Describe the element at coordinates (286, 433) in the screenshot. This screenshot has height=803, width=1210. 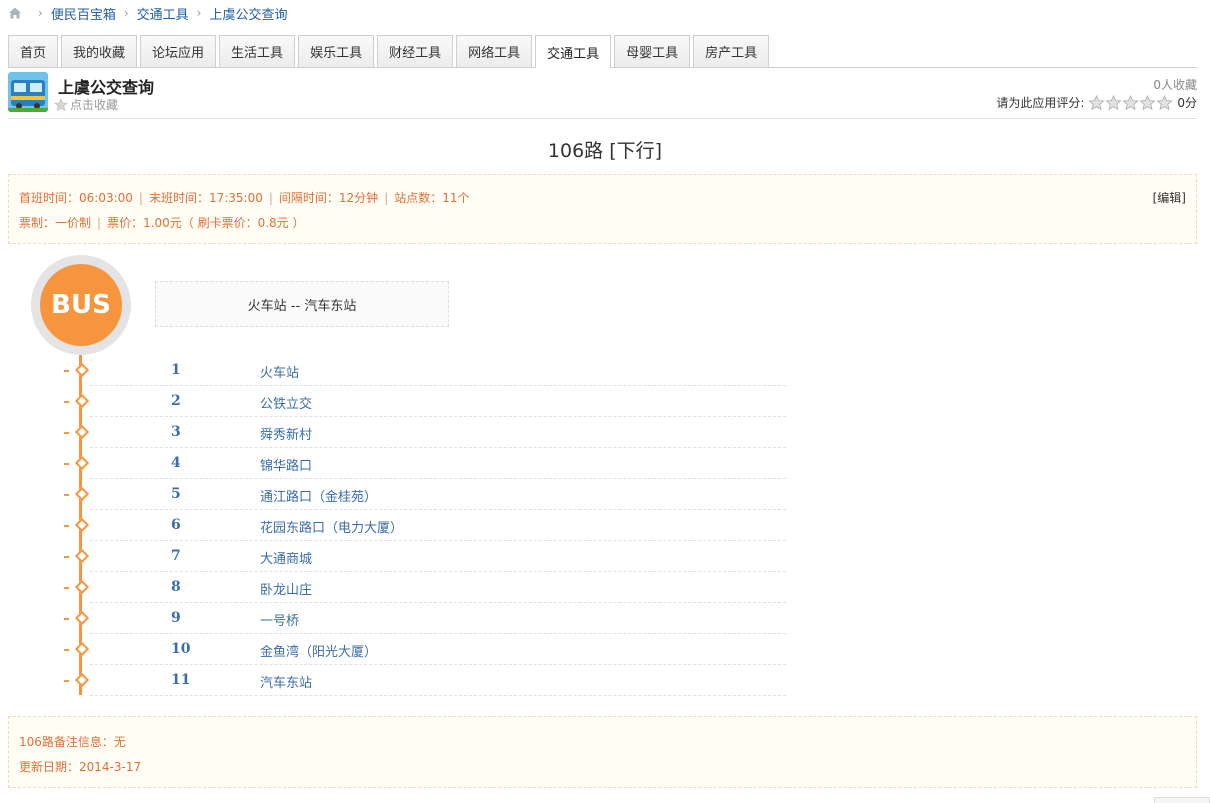
I see `station-name: 舜秀新村` at that location.